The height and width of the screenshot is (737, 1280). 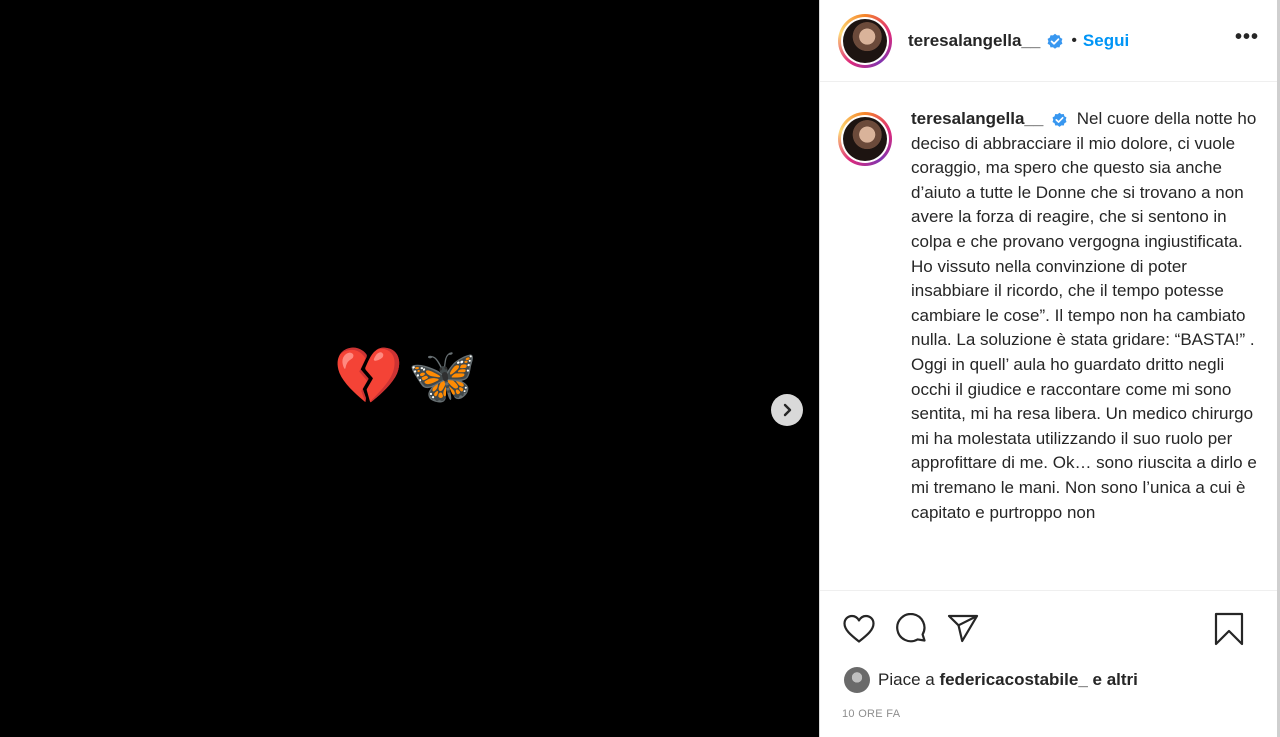 I want to click on media-emojis: 💔 🦋, so click(x=405, y=375).